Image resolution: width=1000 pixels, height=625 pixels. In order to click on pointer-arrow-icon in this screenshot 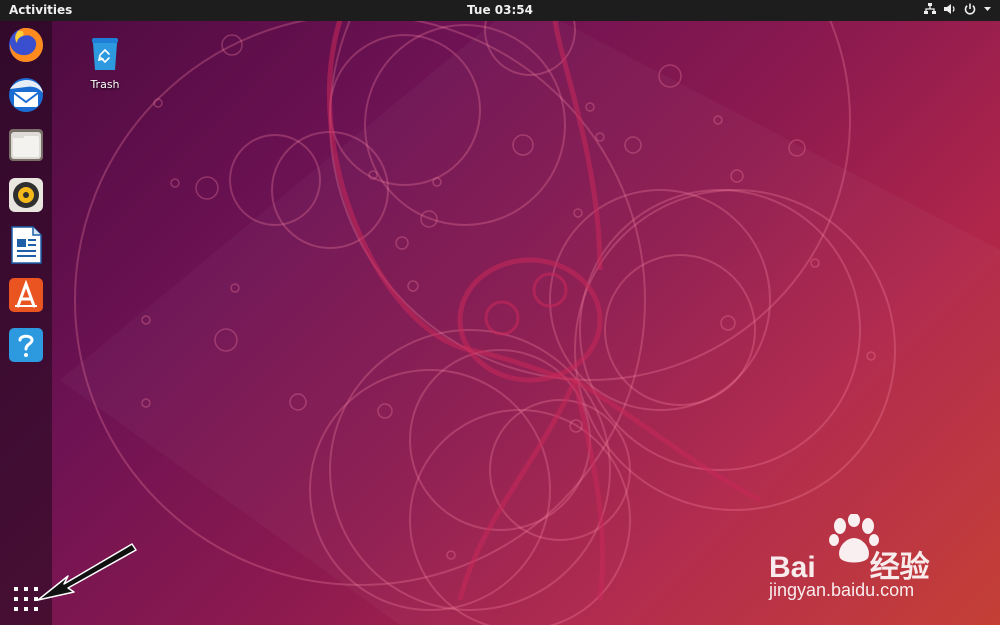, I will do `click(87, 572)`.